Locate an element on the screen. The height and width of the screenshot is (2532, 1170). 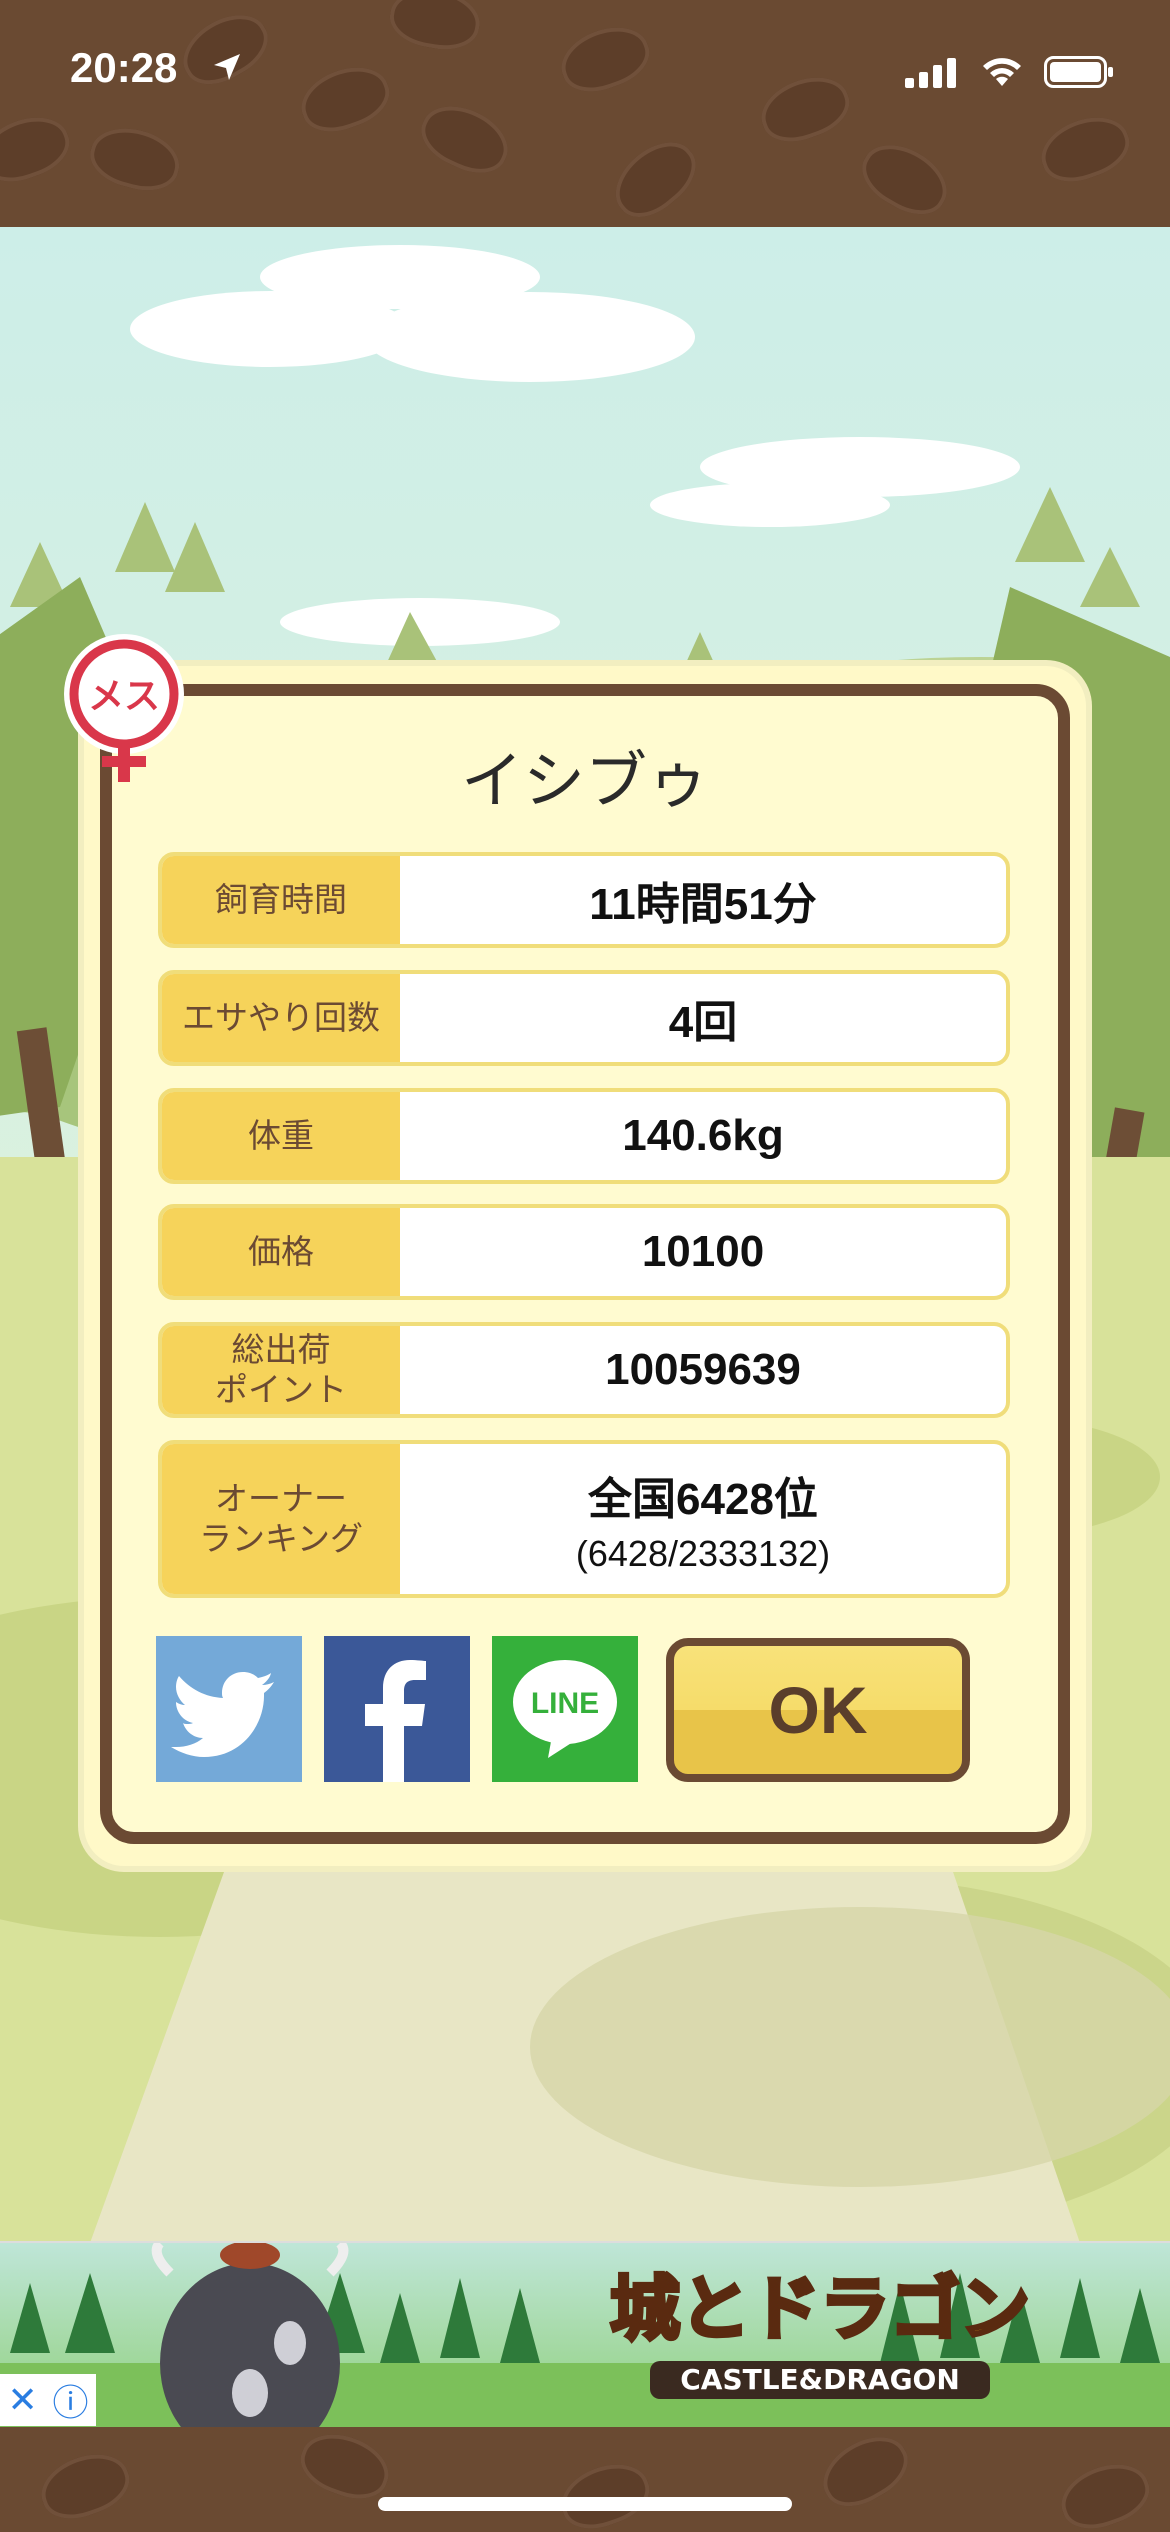
ok-button: OK is located at coordinates (818, 1710).